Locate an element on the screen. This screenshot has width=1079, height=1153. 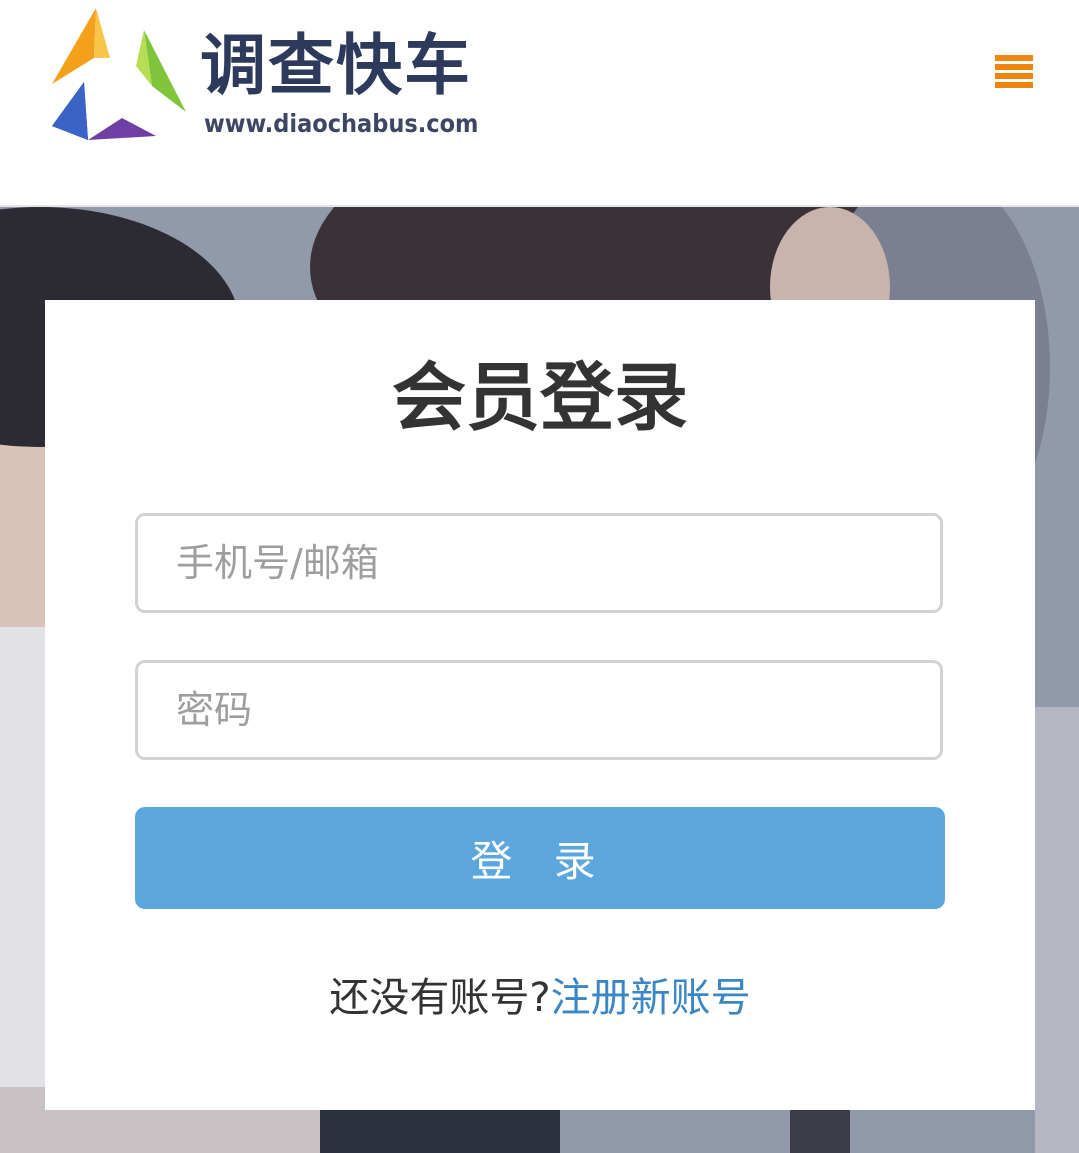
login-title: 会员登录 is located at coordinates (540, 398).